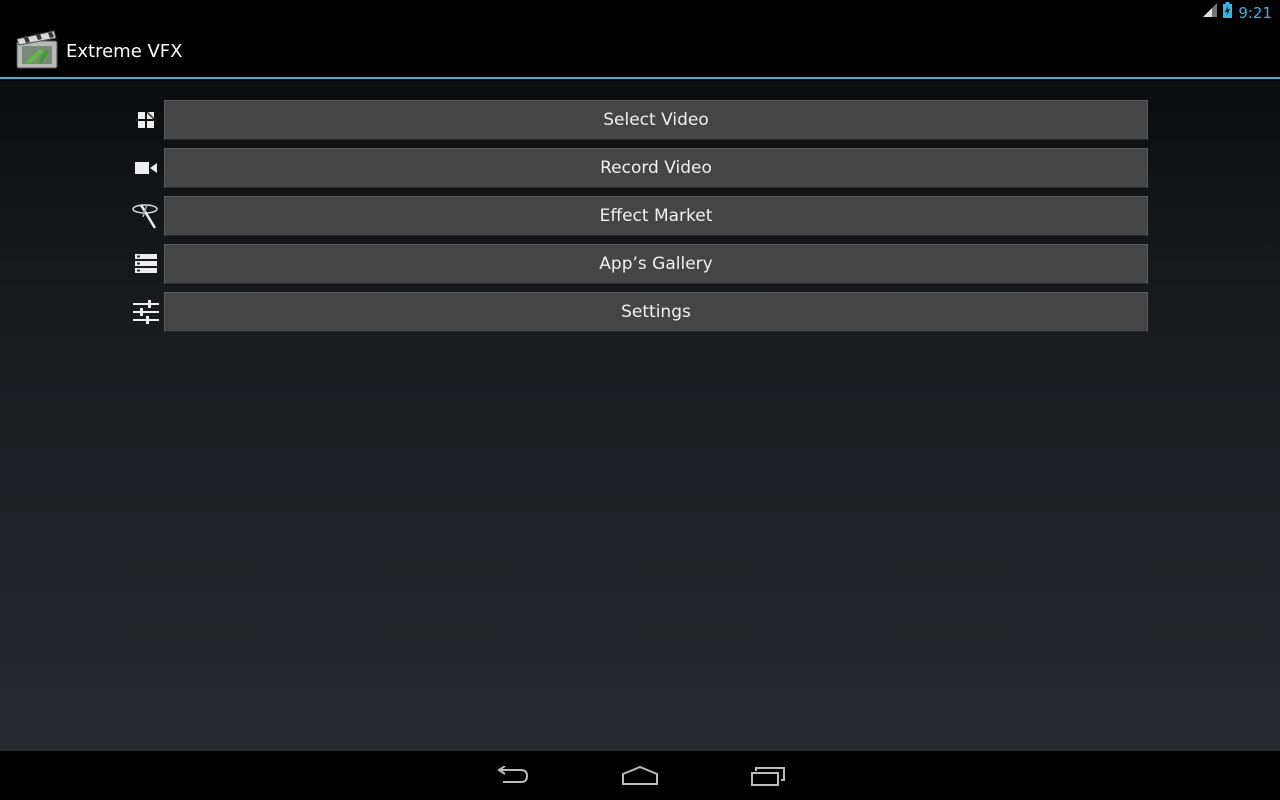  I want to click on signal-icon, so click(1210, 12).